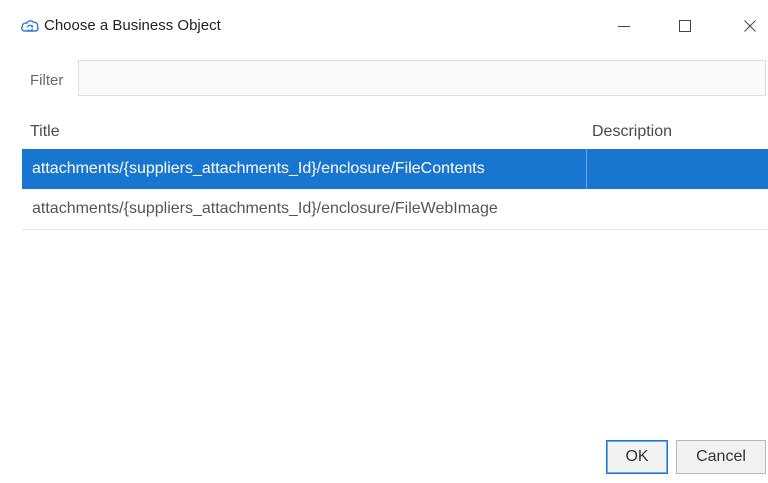 The image size is (768, 483). I want to click on maximize-button, so click(685, 26).